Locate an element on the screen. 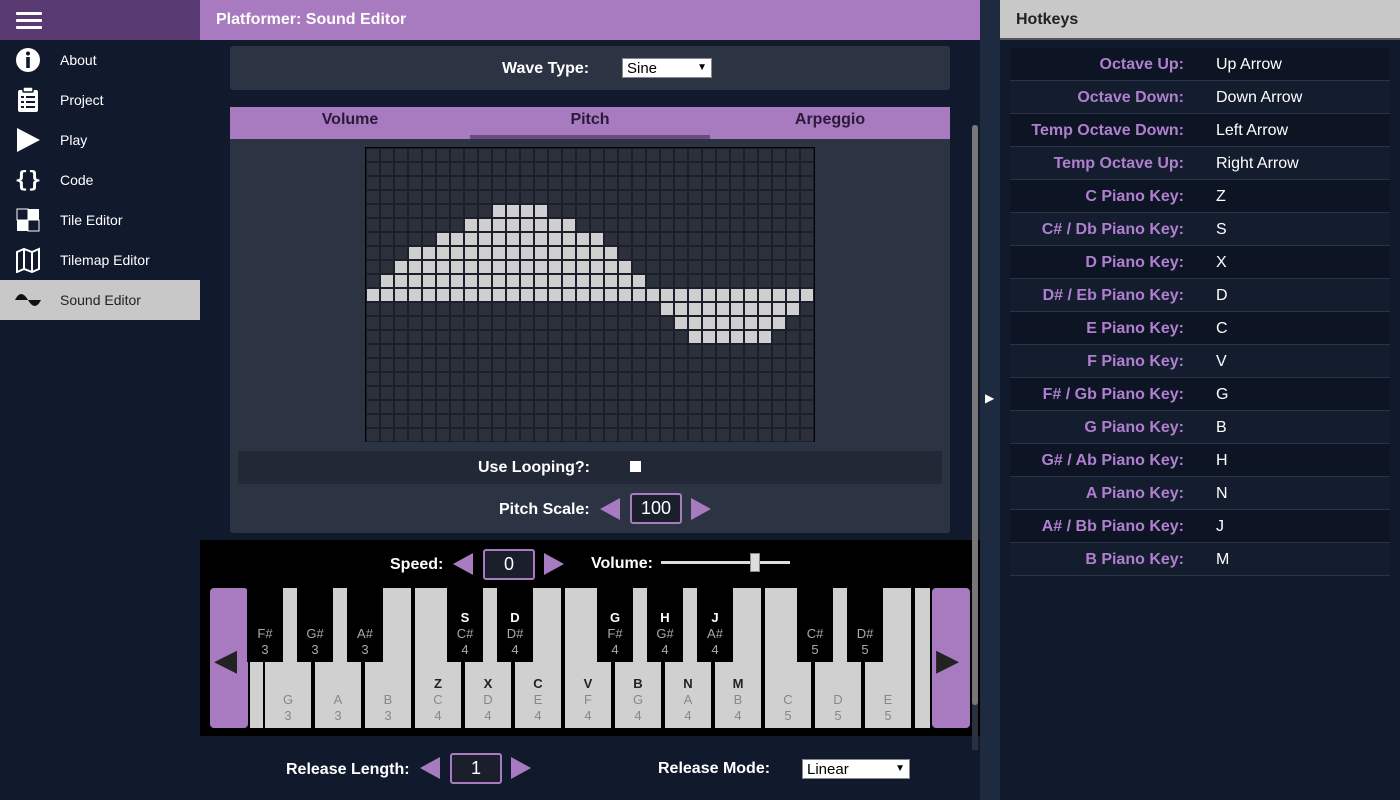 The height and width of the screenshot is (800, 1400). pitch-scale-increase-button is located at coordinates (701, 509).